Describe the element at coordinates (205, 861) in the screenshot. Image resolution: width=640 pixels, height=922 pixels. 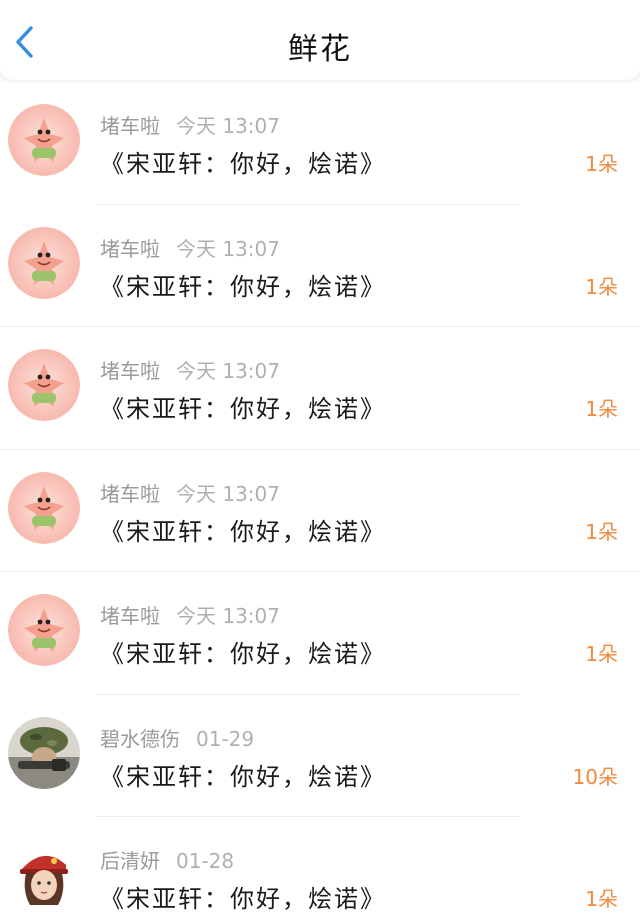
I see `send-time: 01-28` at that location.